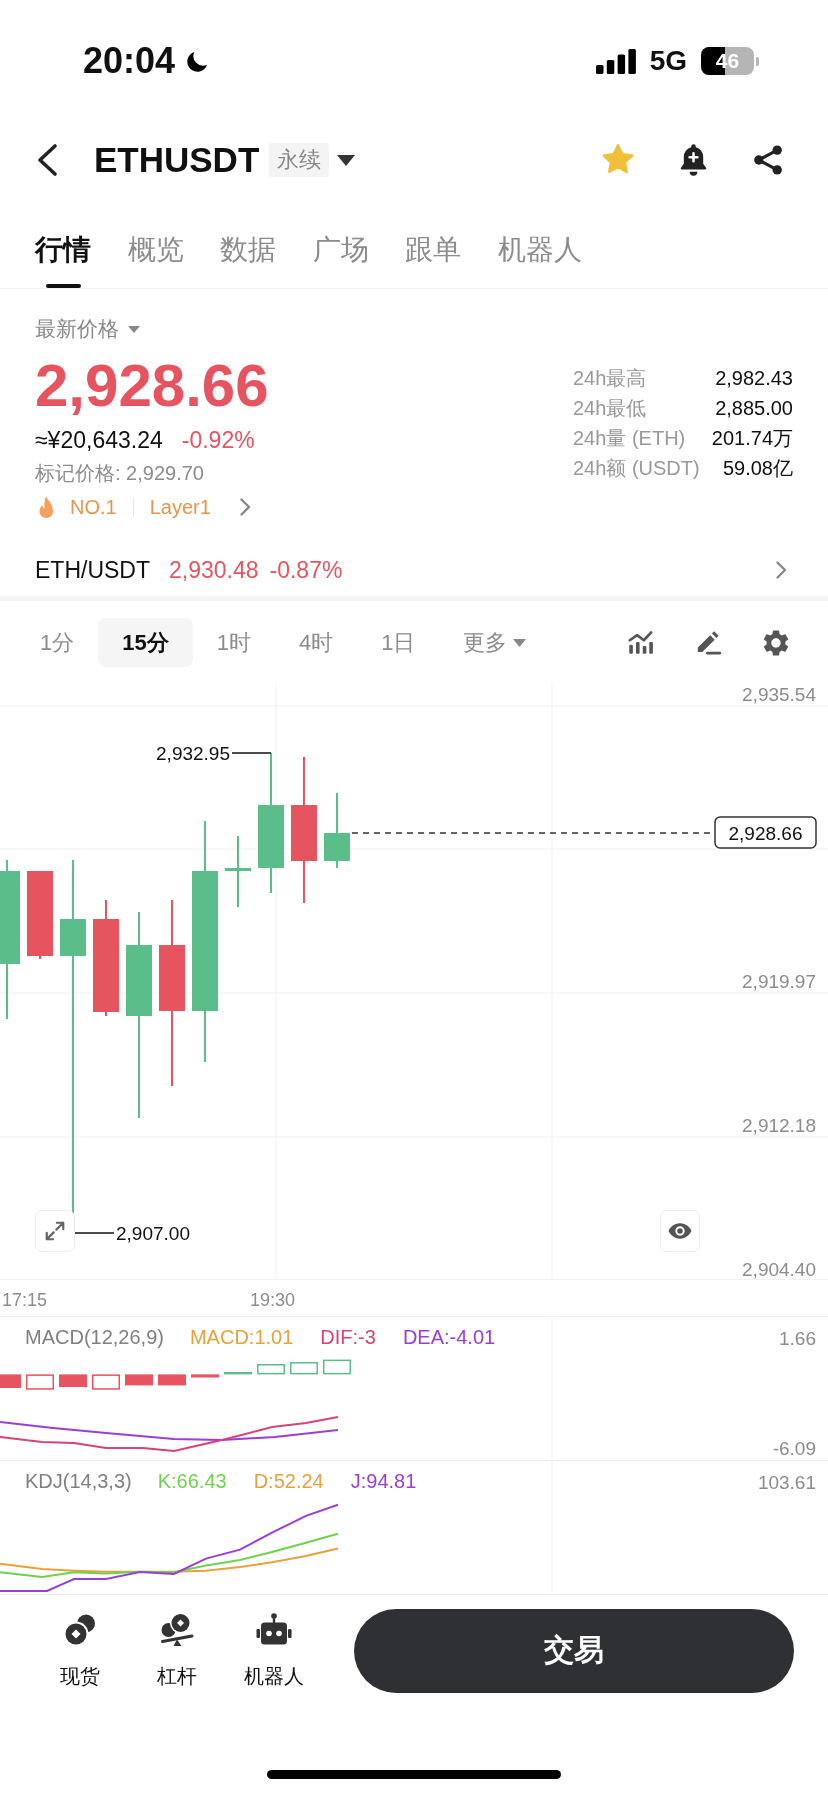 The width and height of the screenshot is (828, 1796). I want to click on last-price: 2,928.66, so click(152, 386).